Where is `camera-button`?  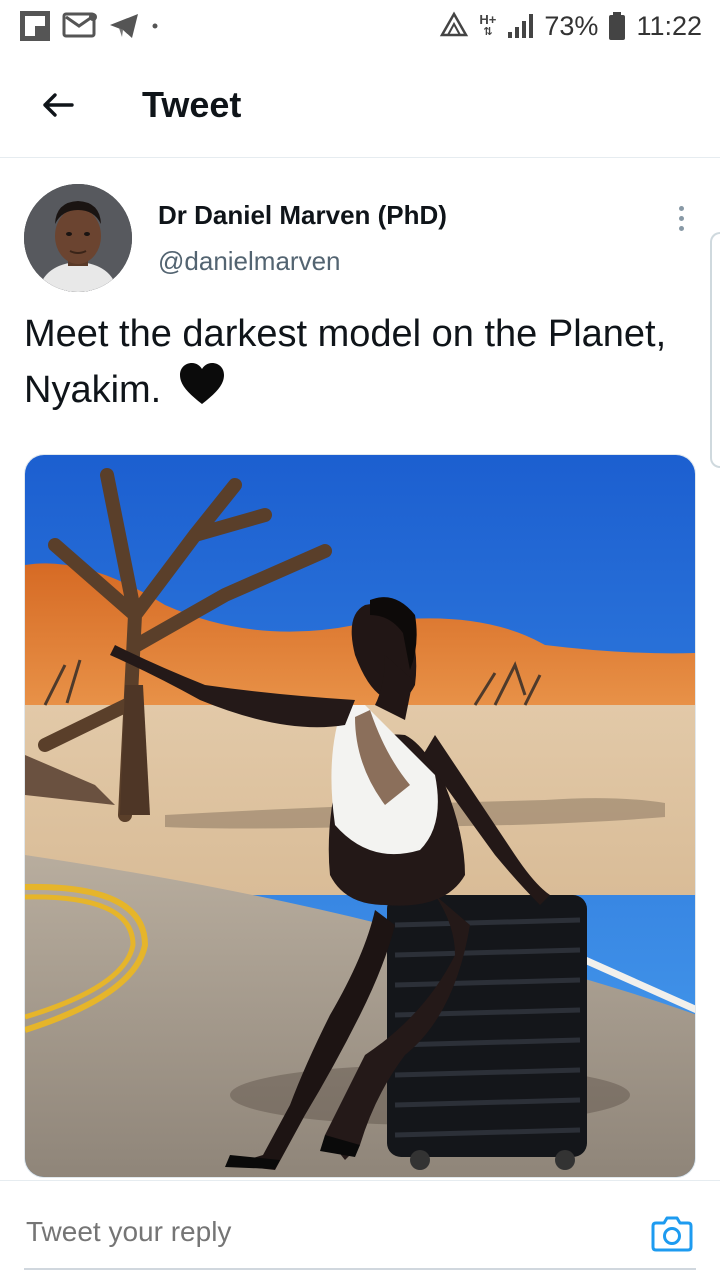 camera-button is located at coordinates (672, 1233).